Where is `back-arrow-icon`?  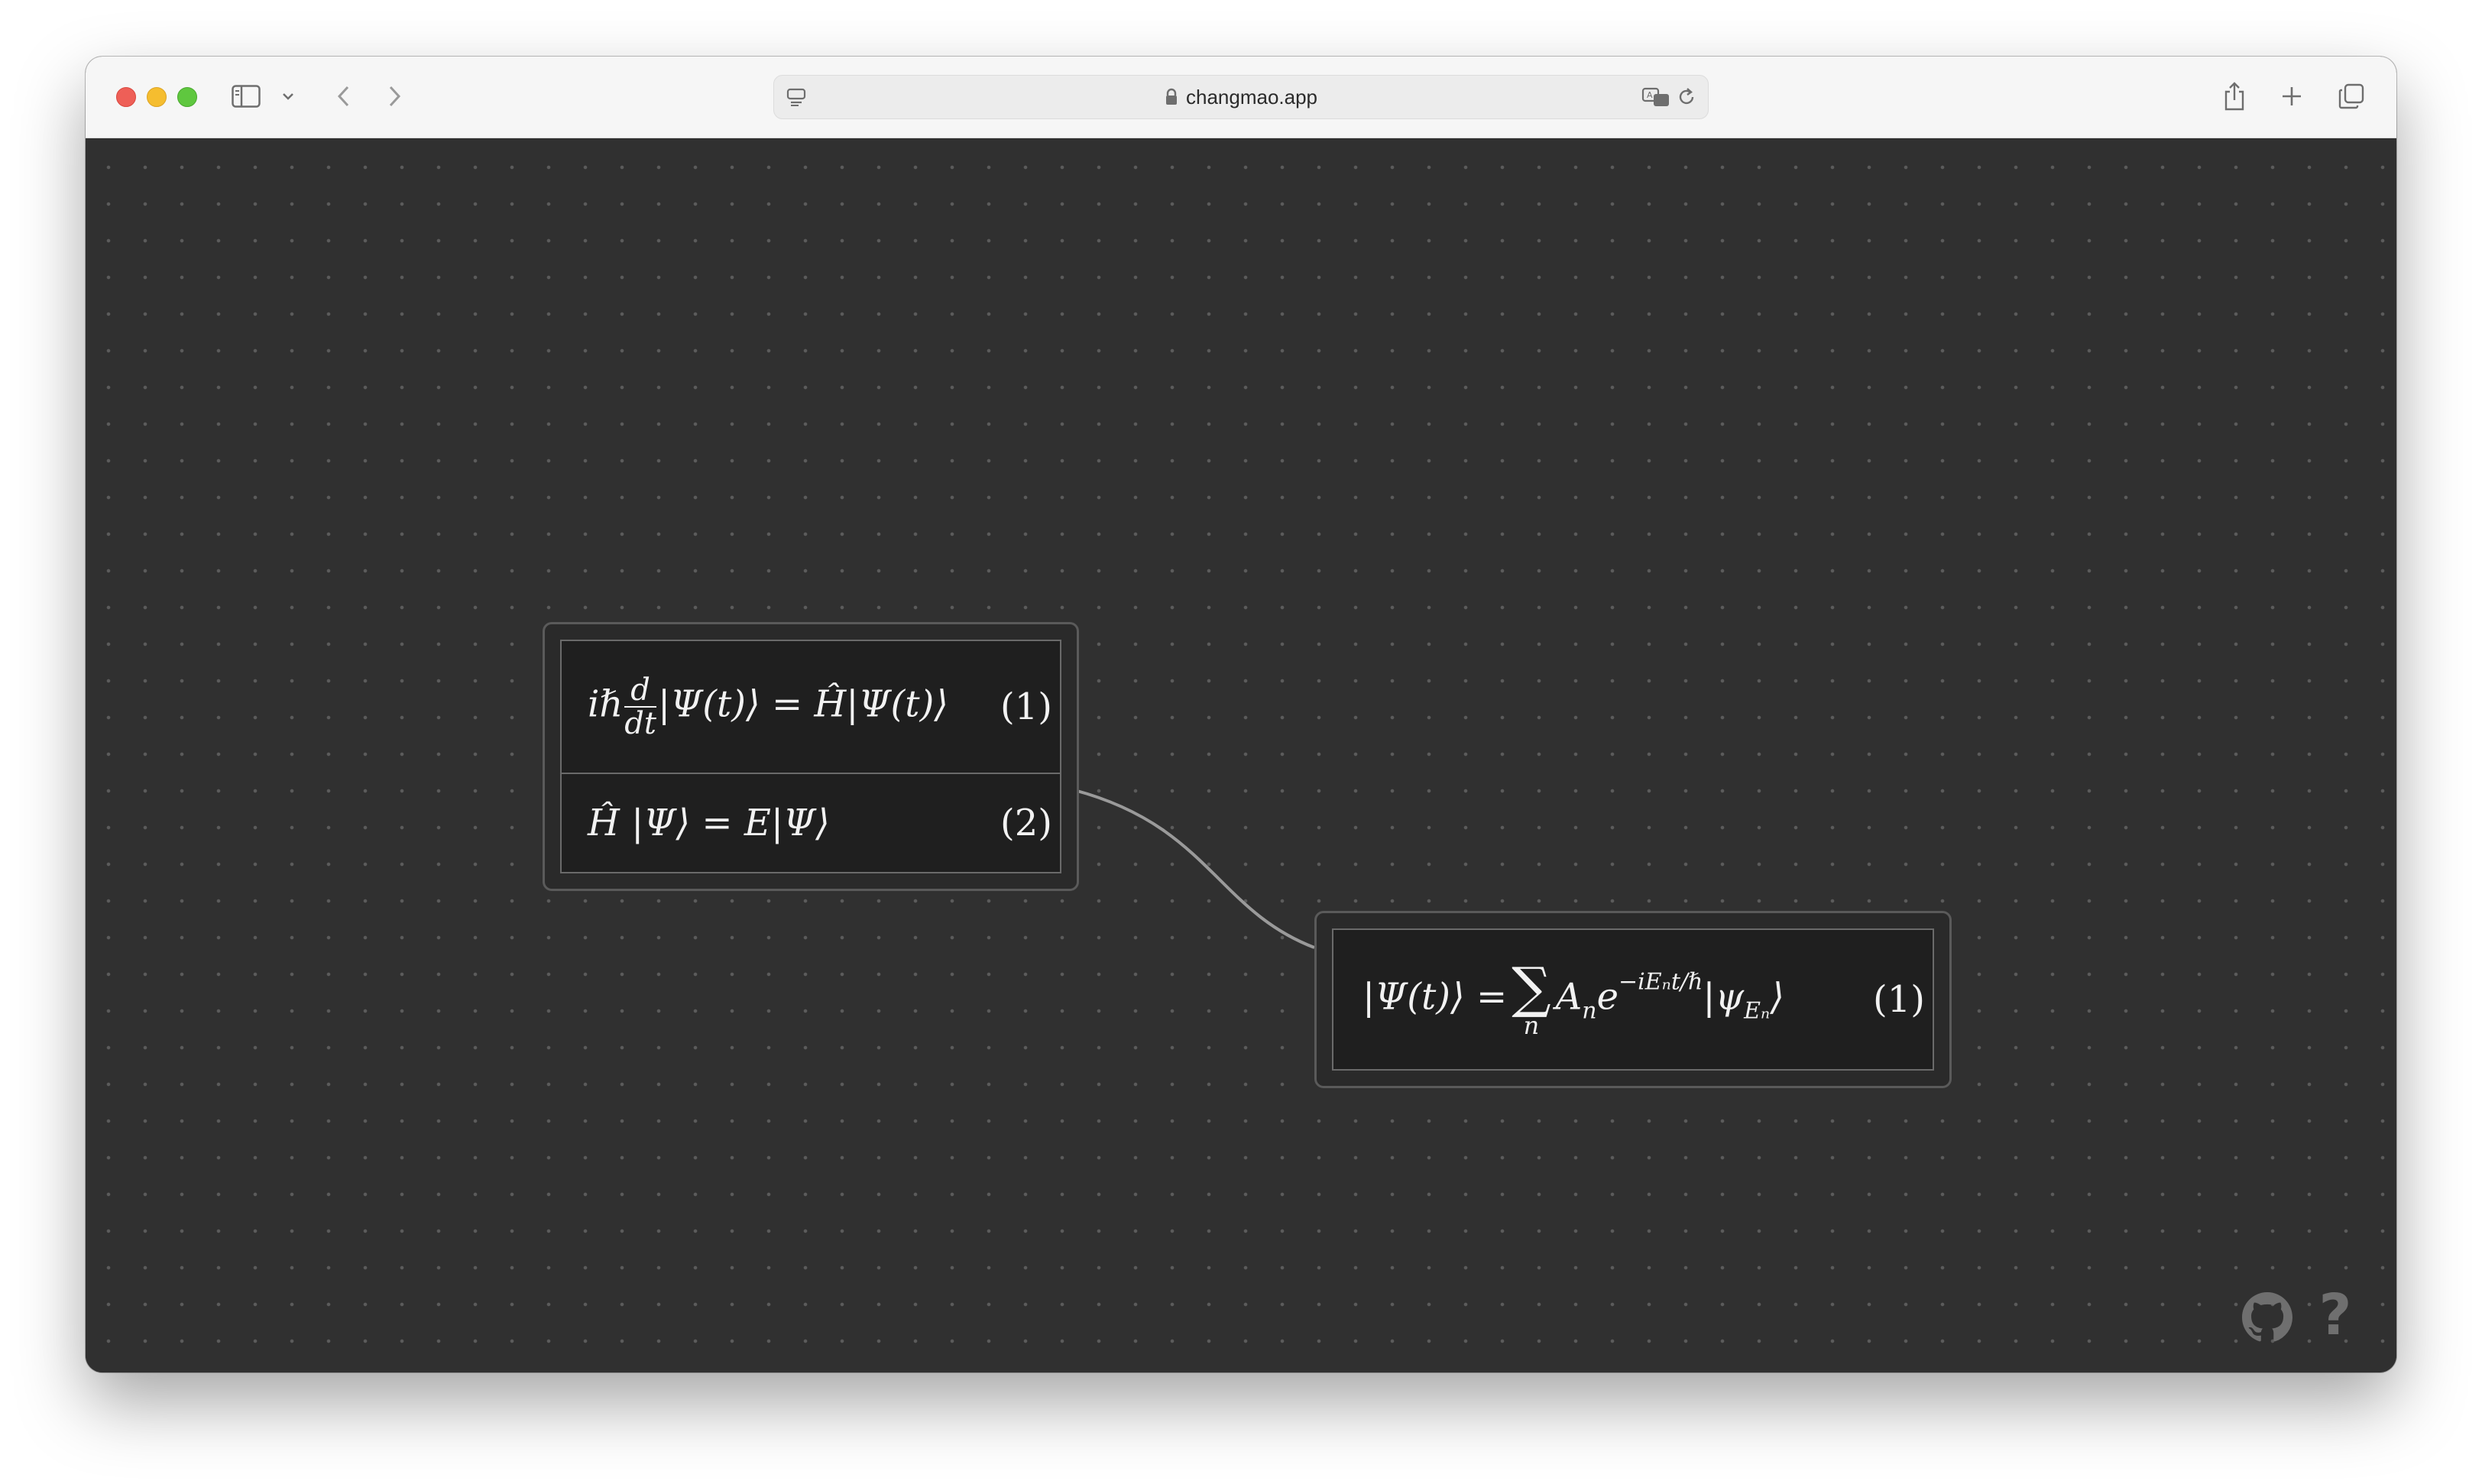 back-arrow-icon is located at coordinates (343, 97).